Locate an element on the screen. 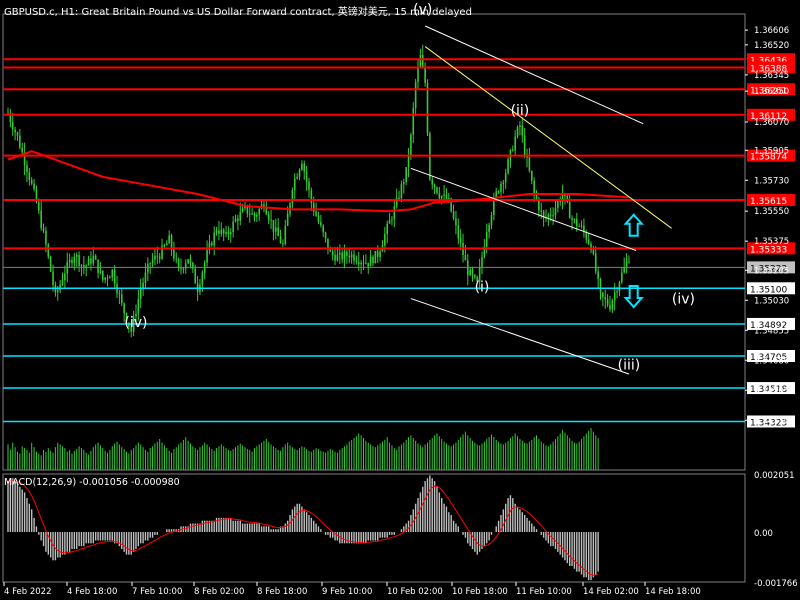  channel-line is located at coordinates (520, 336).